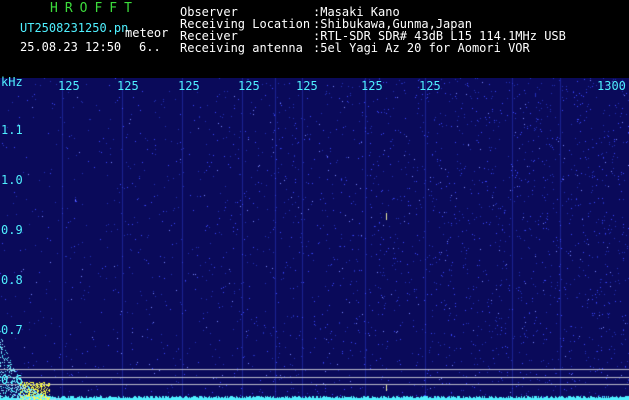  I want to click on antenna-label: Receiving antenna, so click(241, 48).